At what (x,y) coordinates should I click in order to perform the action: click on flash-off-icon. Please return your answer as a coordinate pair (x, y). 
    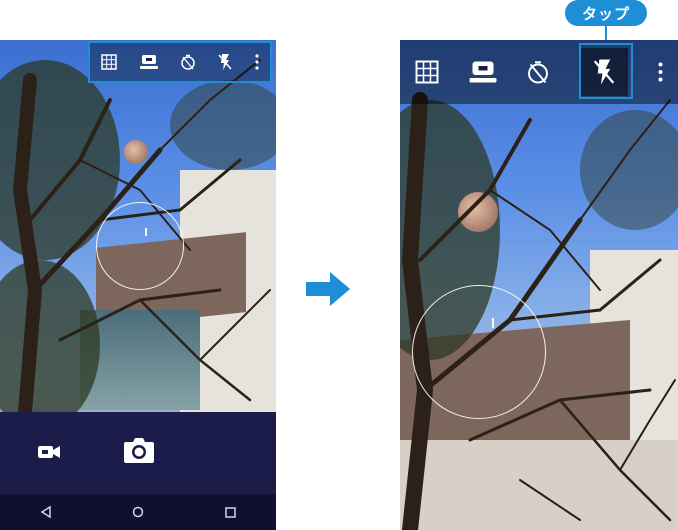
    Looking at the image, I should click on (225, 62).